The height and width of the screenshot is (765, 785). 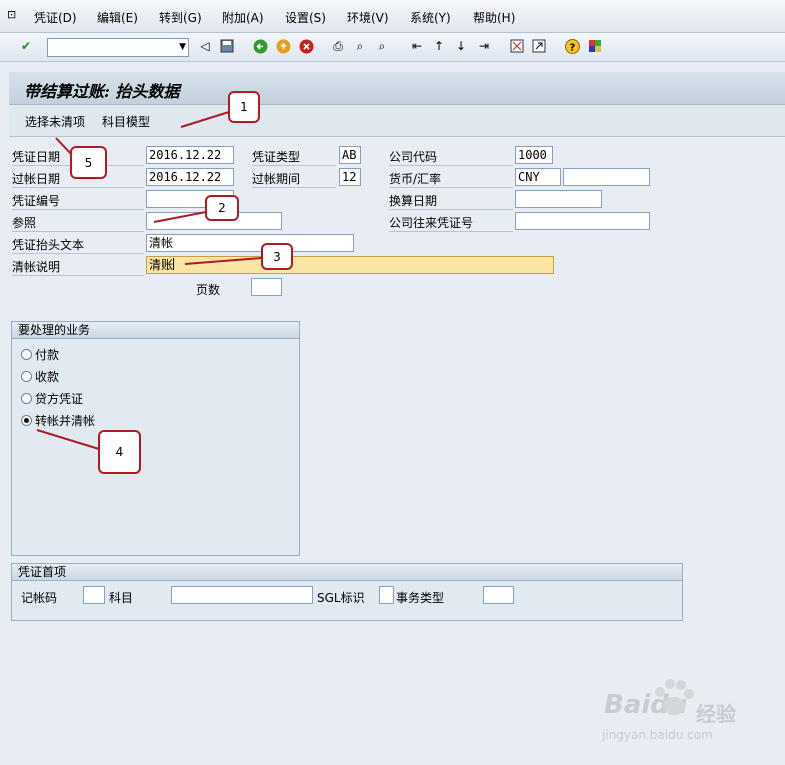 What do you see at coordinates (88, 162) in the screenshot?
I see `callout-5: 5` at bounding box center [88, 162].